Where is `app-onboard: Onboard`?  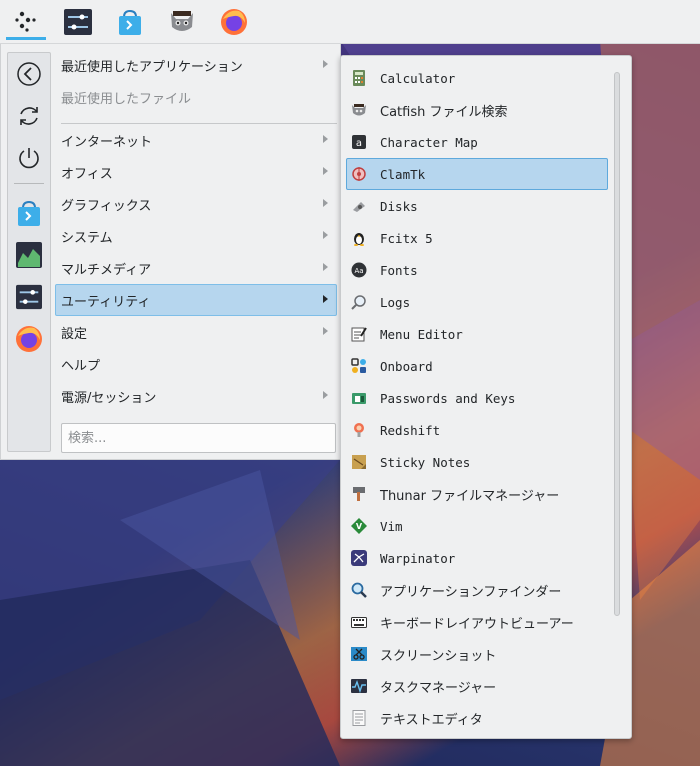
app-onboard: Onboard is located at coordinates (477, 366).